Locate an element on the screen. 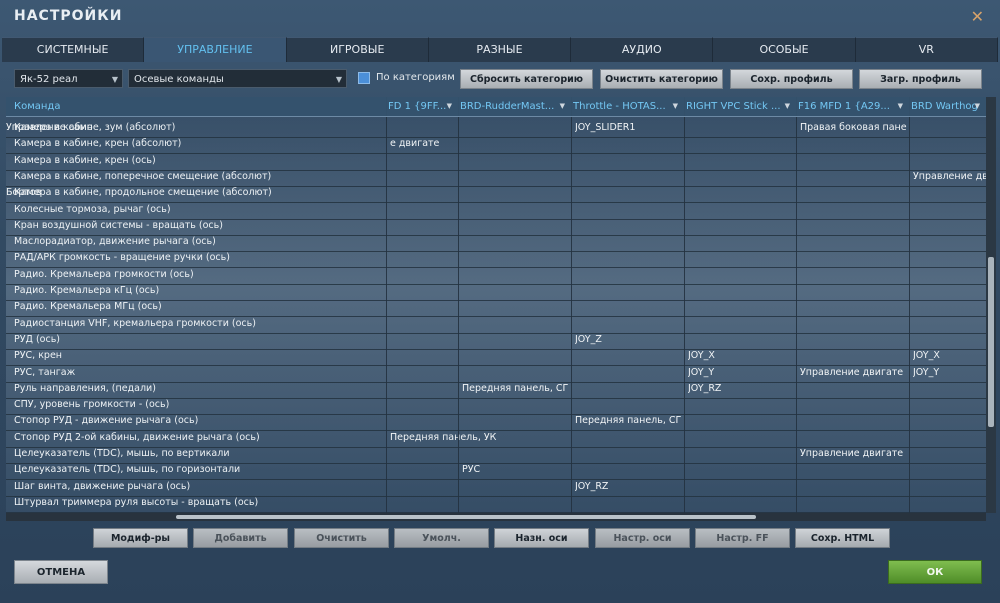 The height and width of the screenshot is (603, 1000). table-row: Шаг винта, движение рычага (ось) JOY_RZ is located at coordinates (496, 488).